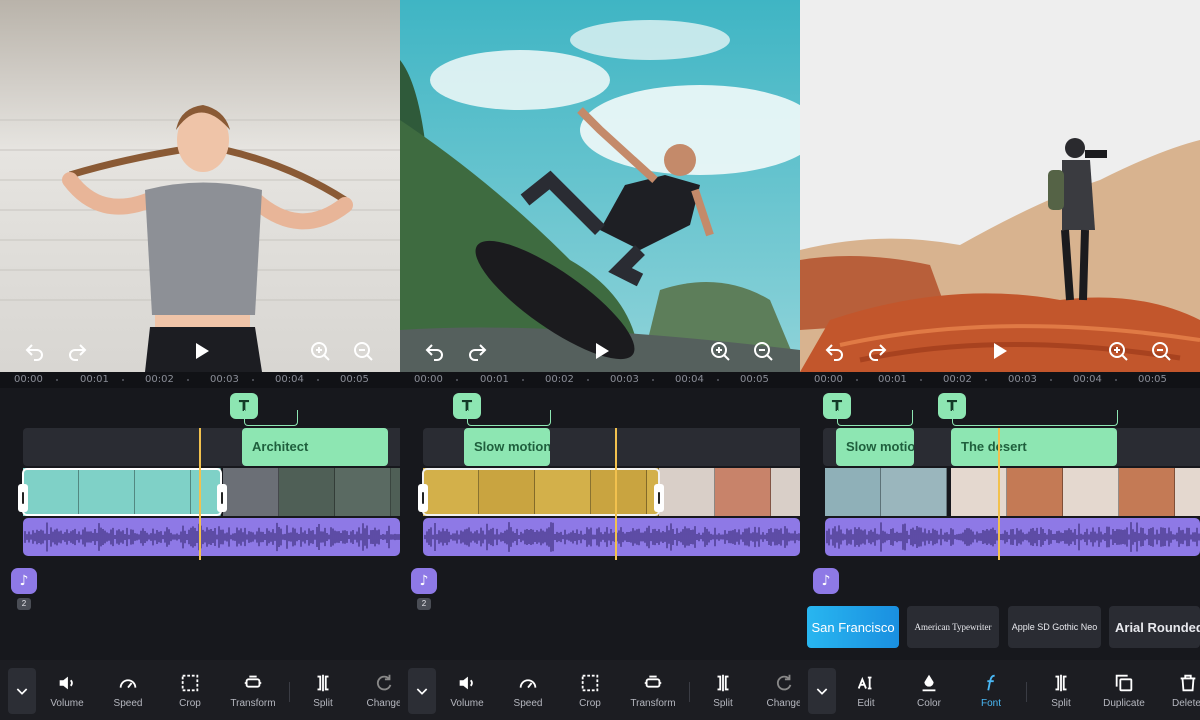 The width and height of the screenshot is (1200, 720). What do you see at coordinates (1012, 492) in the screenshot?
I see `video-track` at bounding box center [1012, 492].